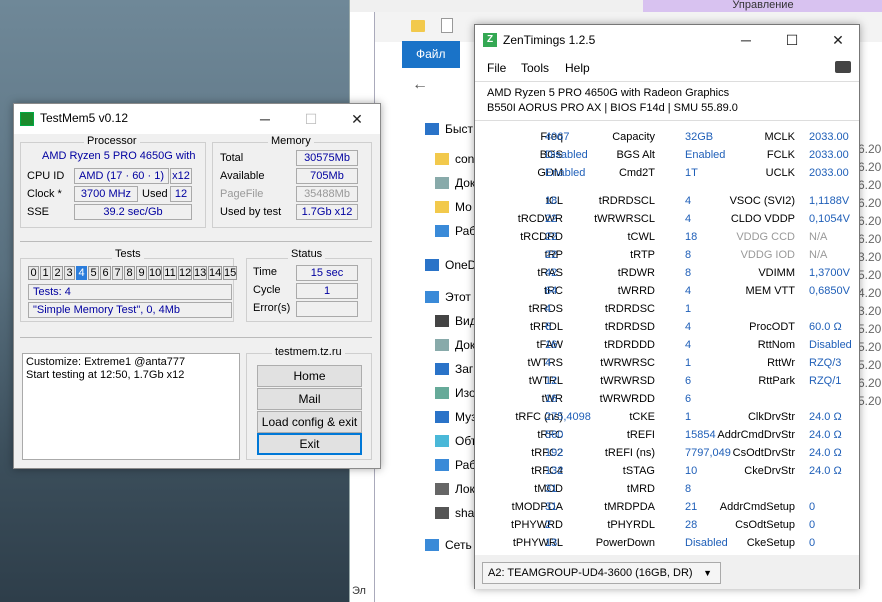 The height and width of the screenshot is (602, 882). I want to click on timing-label: MEM VTT, so click(770, 291).